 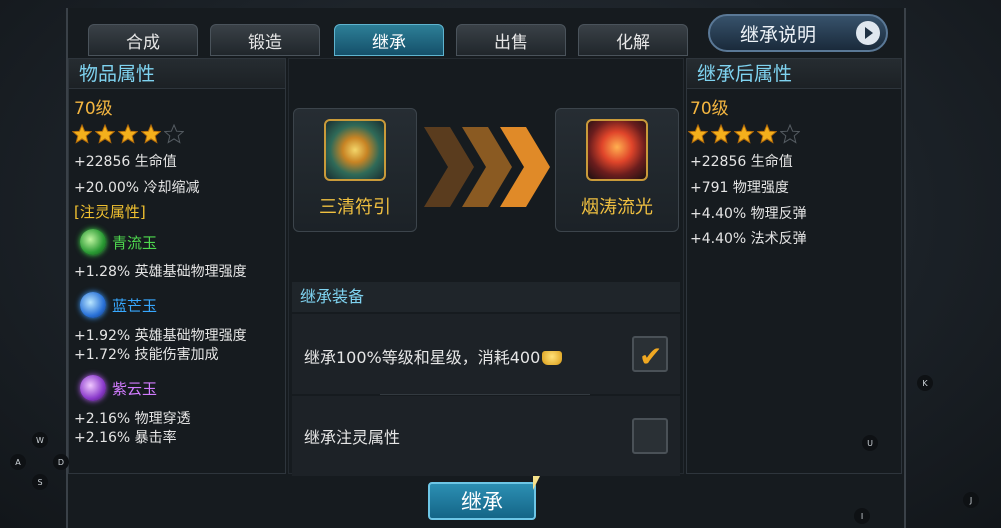 What do you see at coordinates (511, 40) in the screenshot?
I see `tab-sell: 出售` at bounding box center [511, 40].